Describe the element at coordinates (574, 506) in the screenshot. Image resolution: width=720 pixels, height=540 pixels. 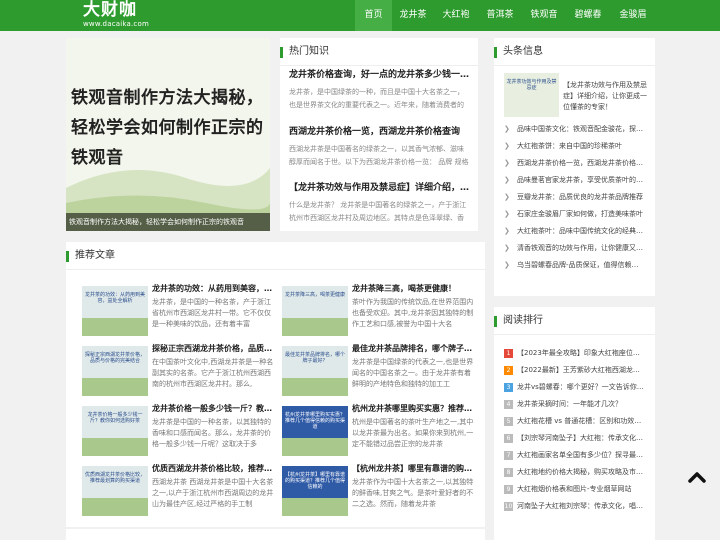
I see `rank-item: 10 河南坠子大红袍刘宗琴：传承文化，唱响中华` at that location.